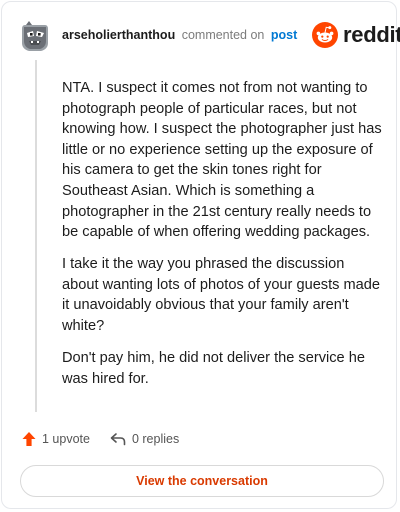 The height and width of the screenshot is (512, 400). I want to click on comment-header: arseholierthanthou commented on post, so click(179, 35).